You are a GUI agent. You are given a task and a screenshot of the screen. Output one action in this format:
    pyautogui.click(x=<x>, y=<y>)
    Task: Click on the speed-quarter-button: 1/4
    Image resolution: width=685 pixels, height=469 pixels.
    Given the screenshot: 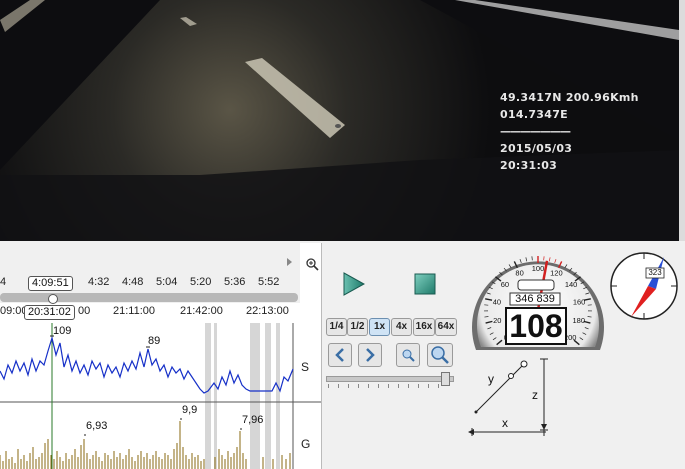 What is the action you would take?
    pyautogui.click(x=336, y=327)
    